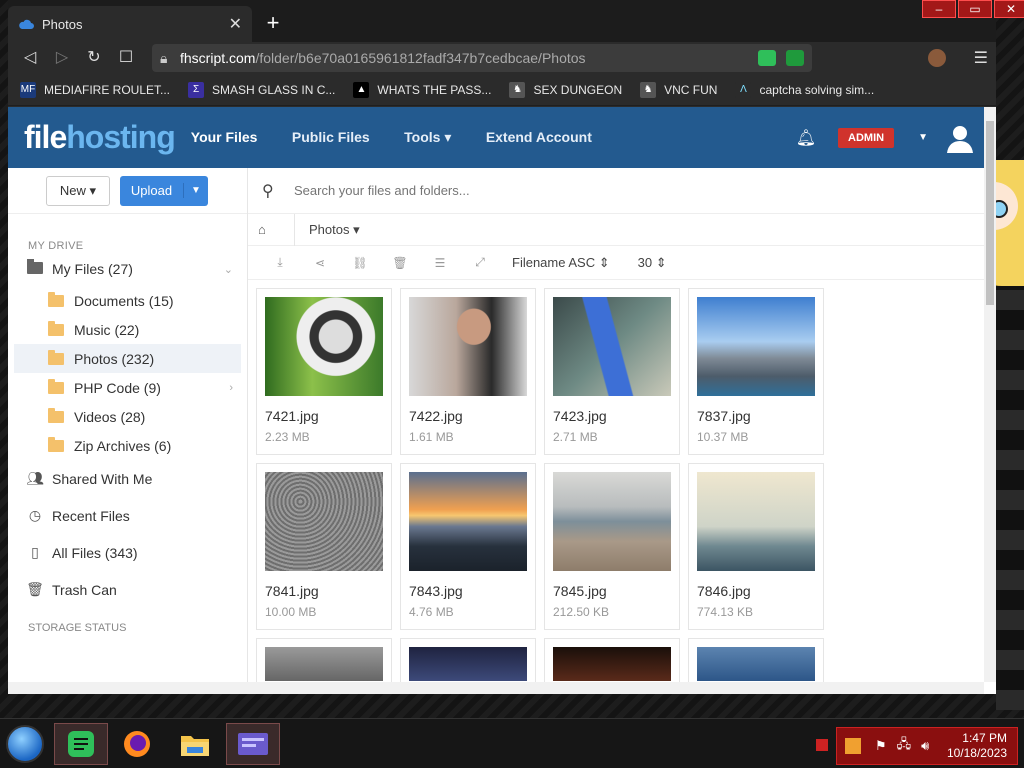 The width and height of the screenshot is (1024, 768). Describe the element at coordinates (30, 58) in the screenshot. I see `back-button: ◁` at that location.